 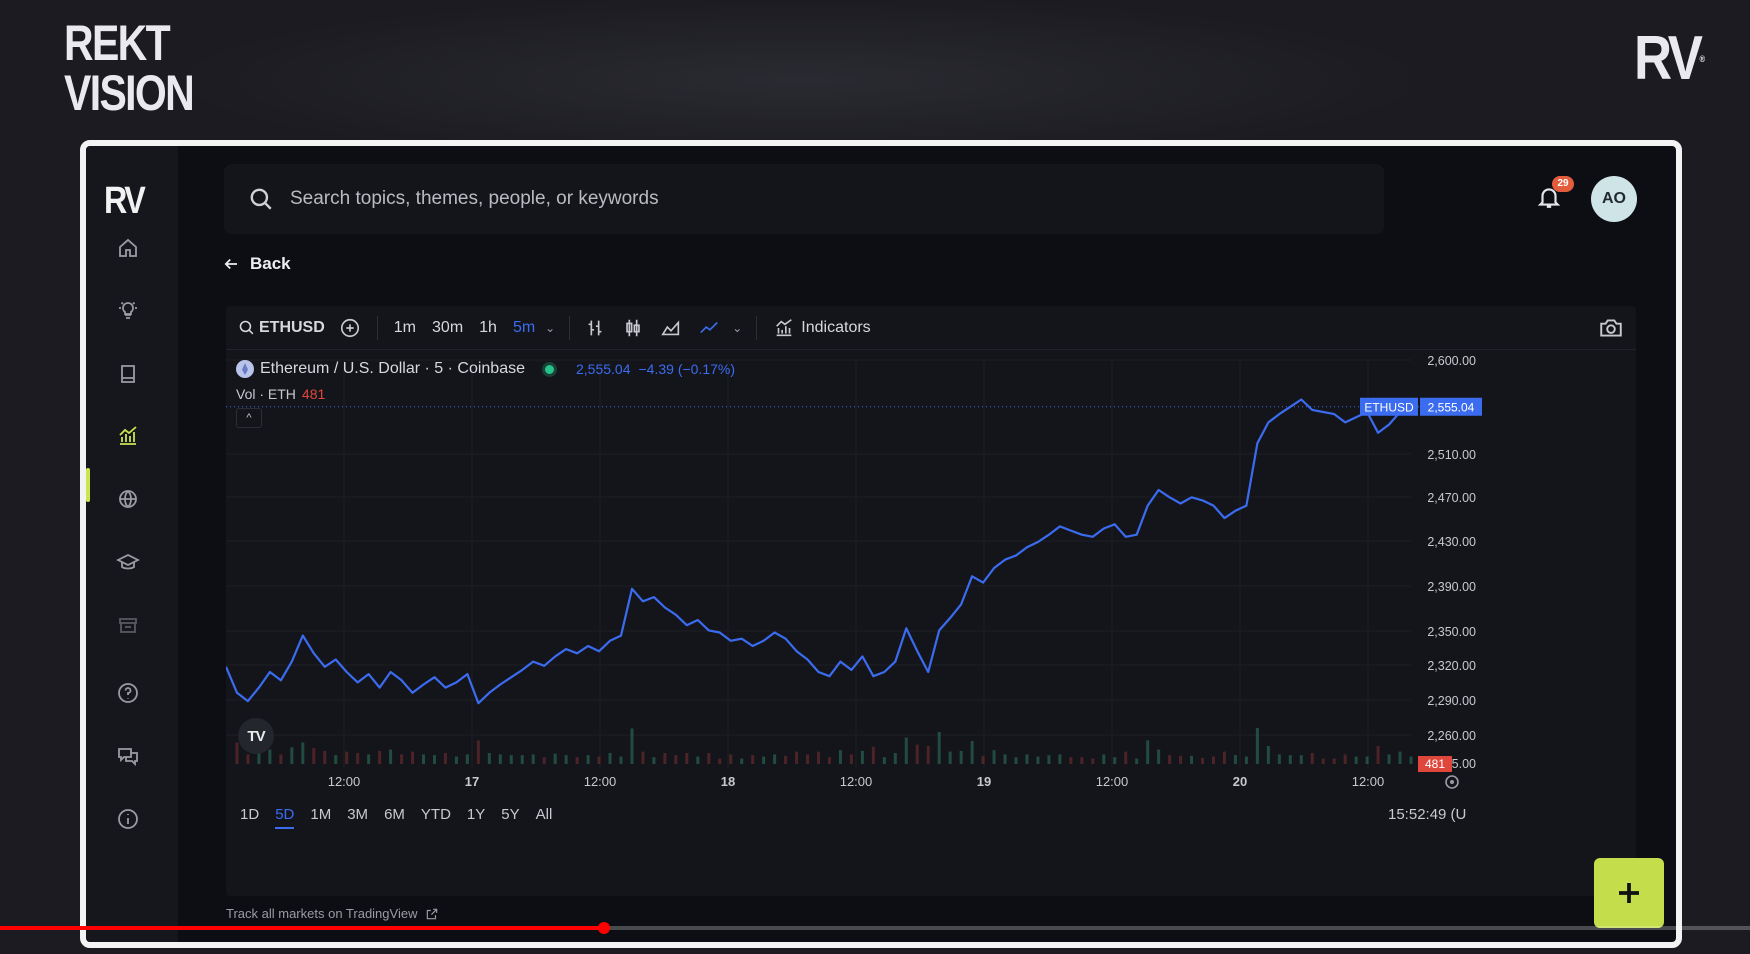 I want to click on rv-corner-text: RV, so click(x=1668, y=58).